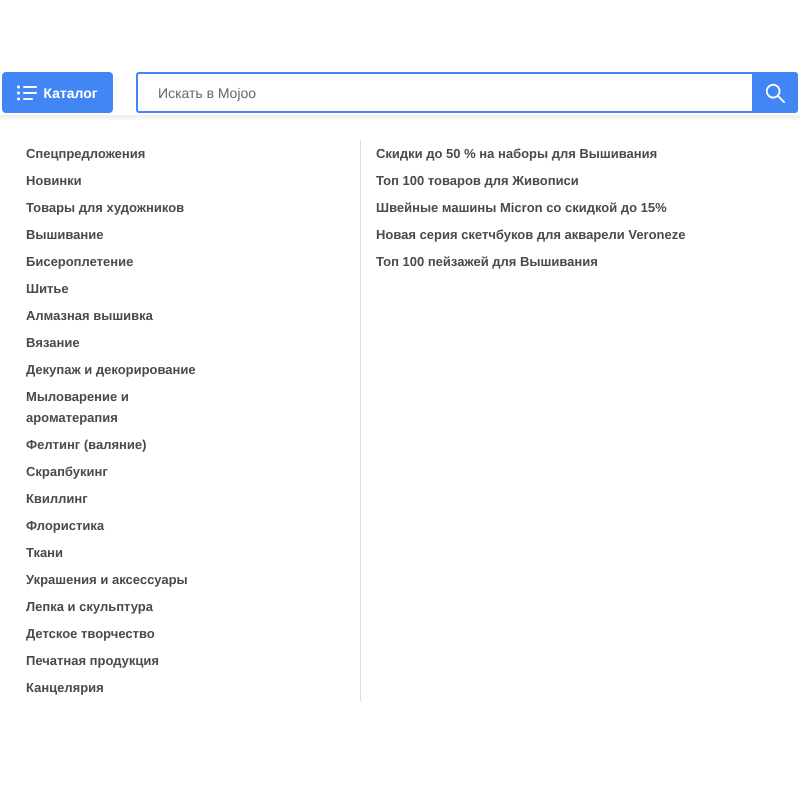 Image resolution: width=800 pixels, height=800 pixels. I want to click on category-link: Шитье, so click(47, 288).